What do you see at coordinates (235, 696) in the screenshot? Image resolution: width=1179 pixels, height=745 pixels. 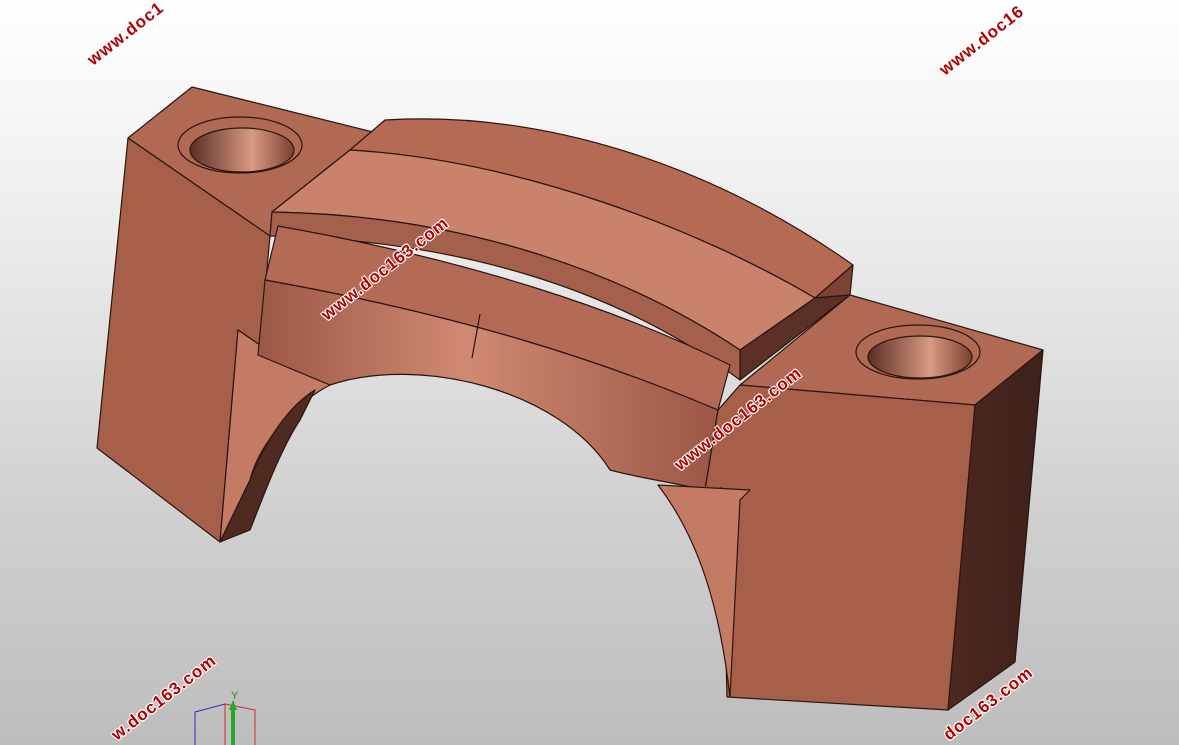 I see `triad-y-label: Y` at bounding box center [235, 696].